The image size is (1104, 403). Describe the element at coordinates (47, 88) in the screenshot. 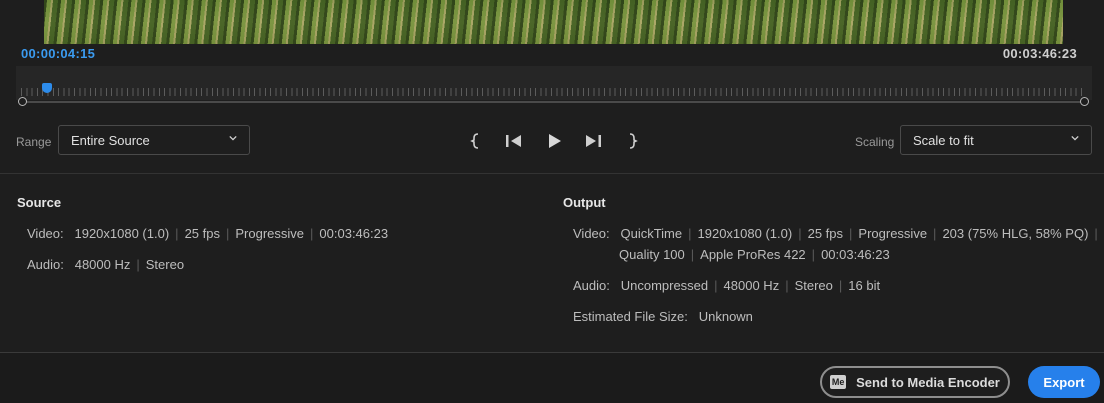

I see `playhead` at that location.